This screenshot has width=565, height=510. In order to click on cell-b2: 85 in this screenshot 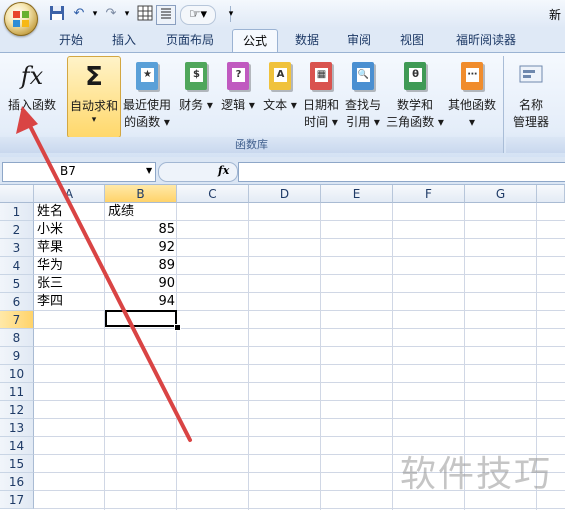, I will do `click(140, 230)`.